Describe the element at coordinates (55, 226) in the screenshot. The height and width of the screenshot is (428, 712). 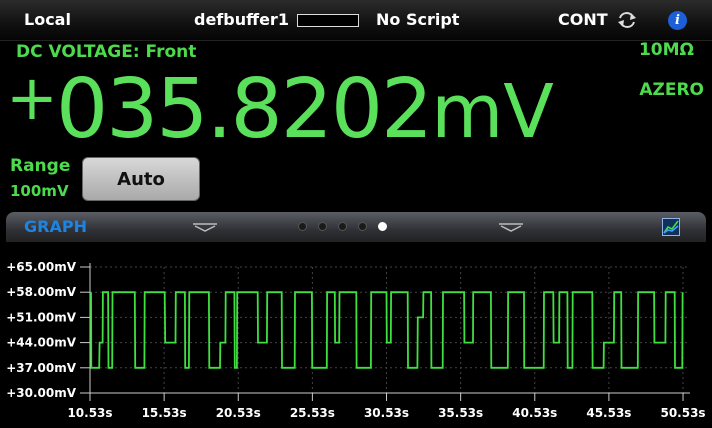
I see `swipe-screen-title: GRAPH` at that location.